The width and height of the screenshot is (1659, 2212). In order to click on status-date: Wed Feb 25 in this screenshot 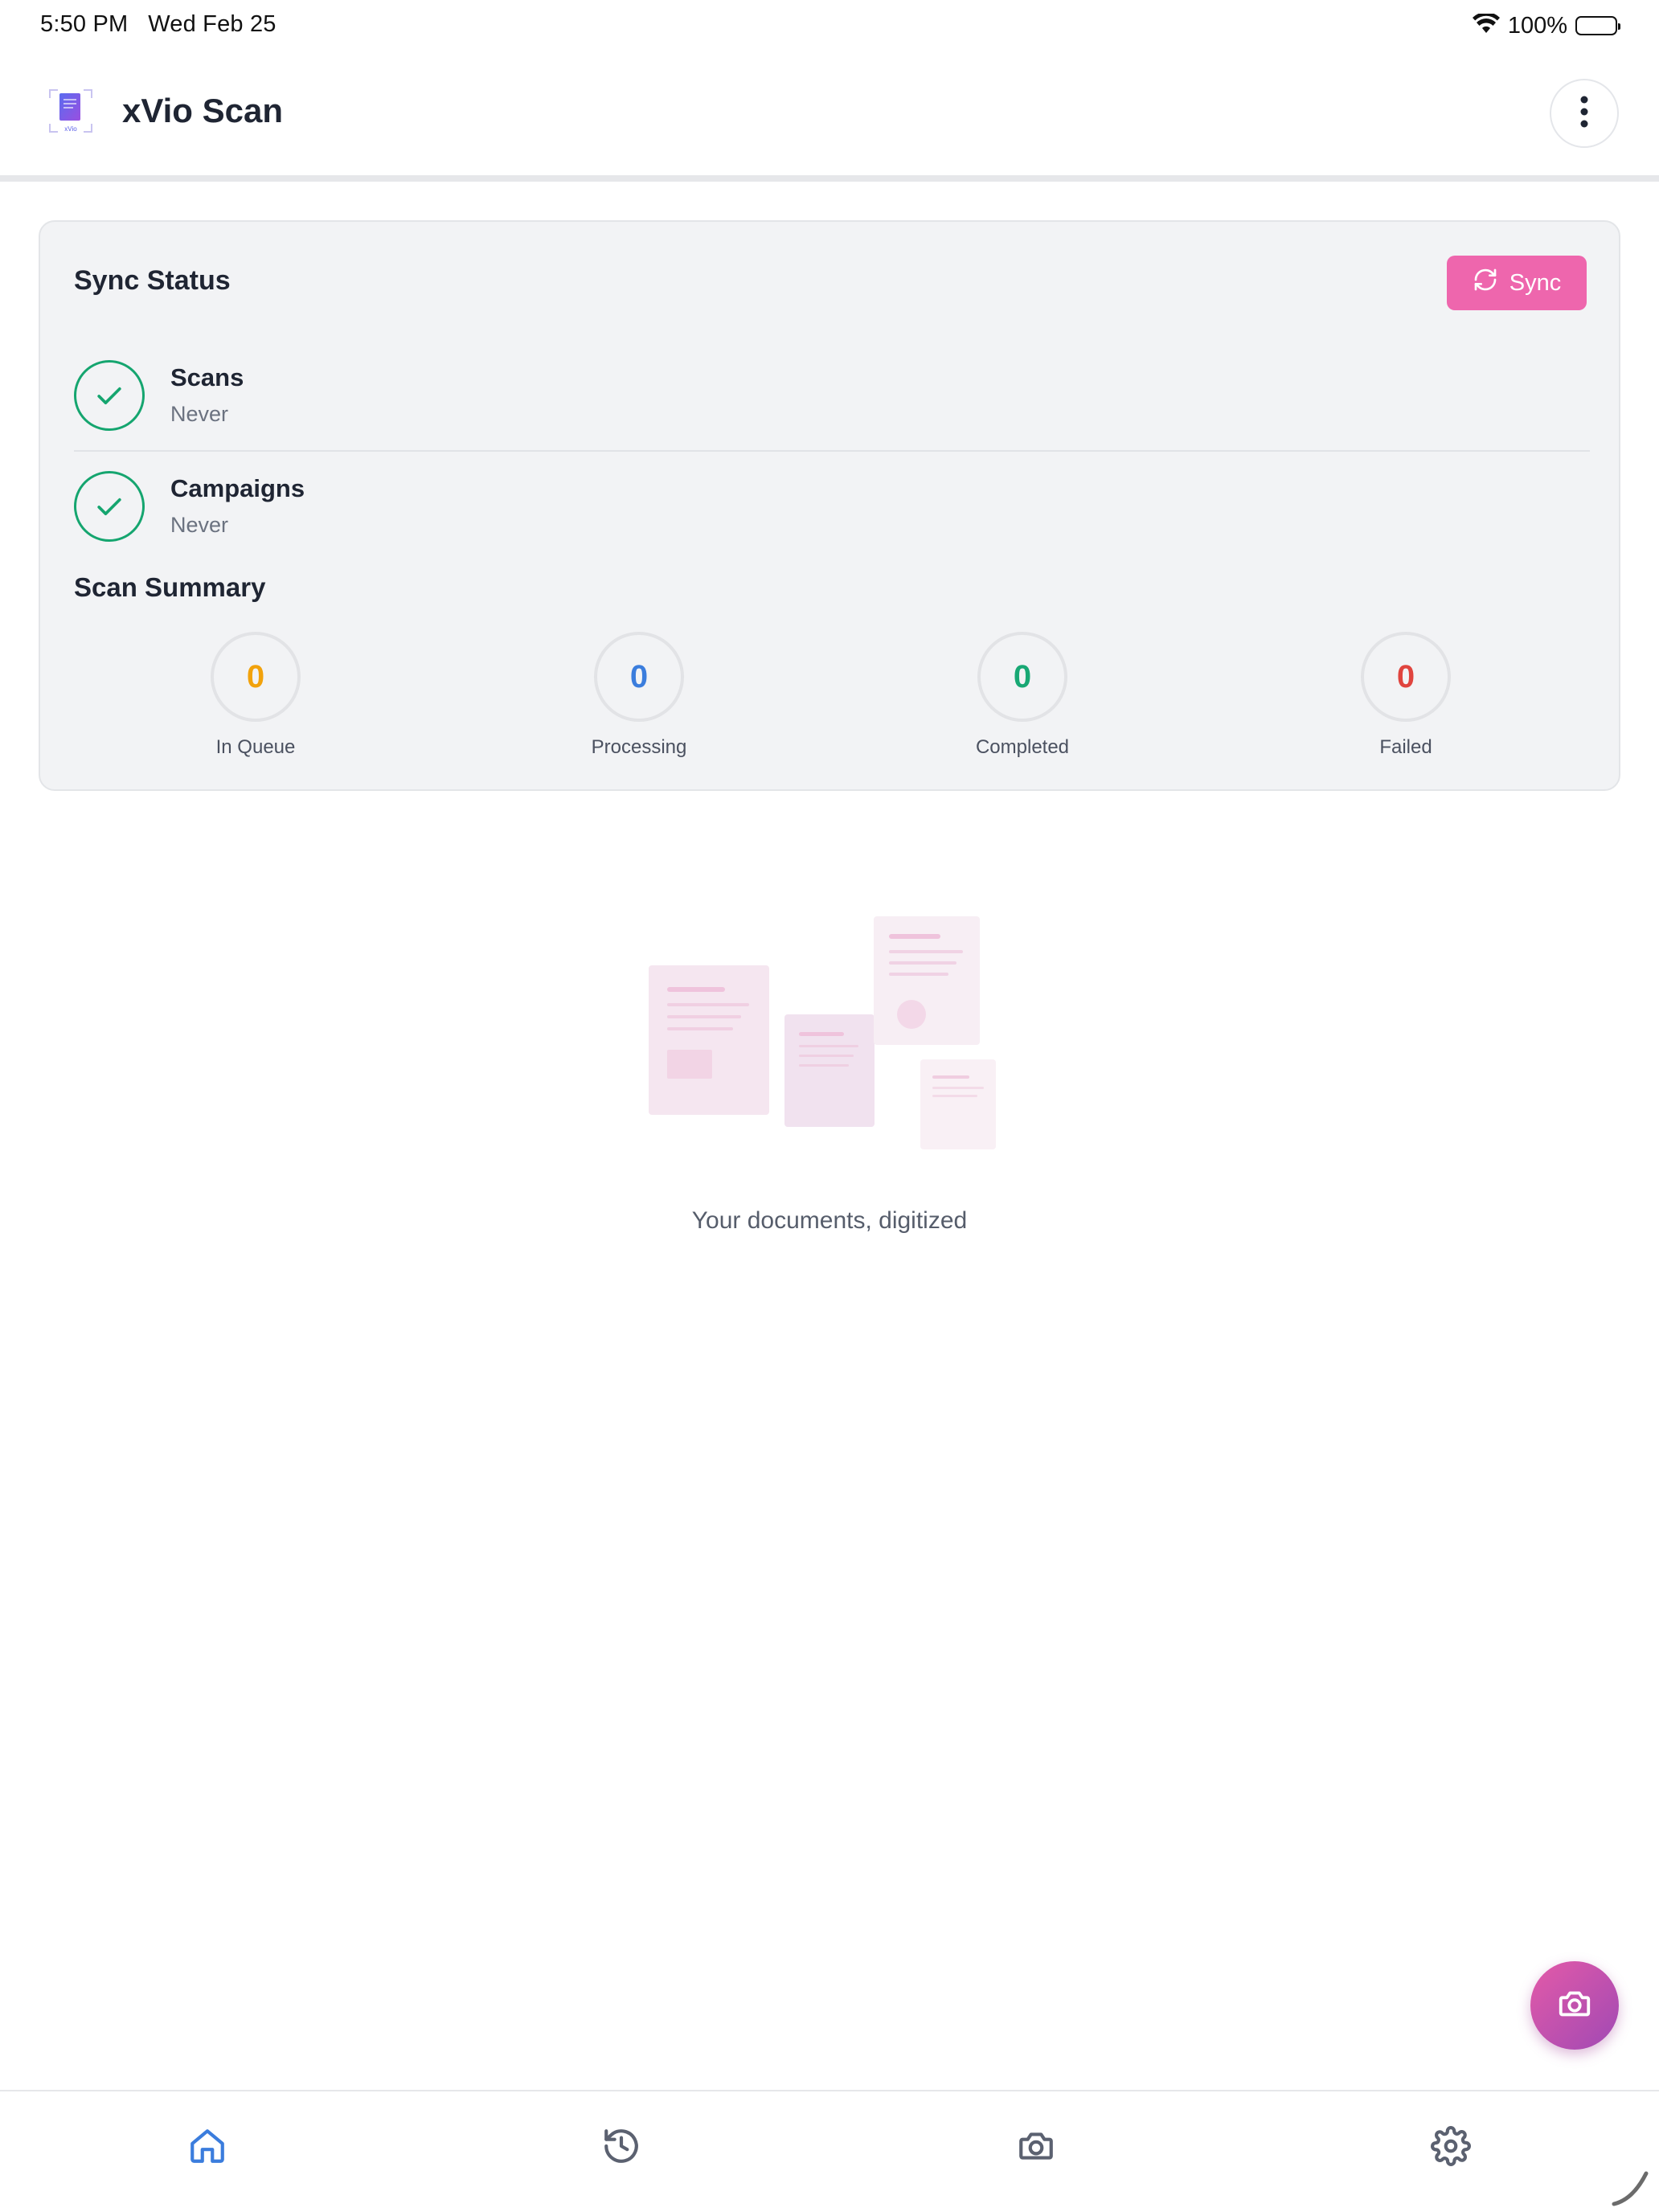, I will do `click(212, 24)`.